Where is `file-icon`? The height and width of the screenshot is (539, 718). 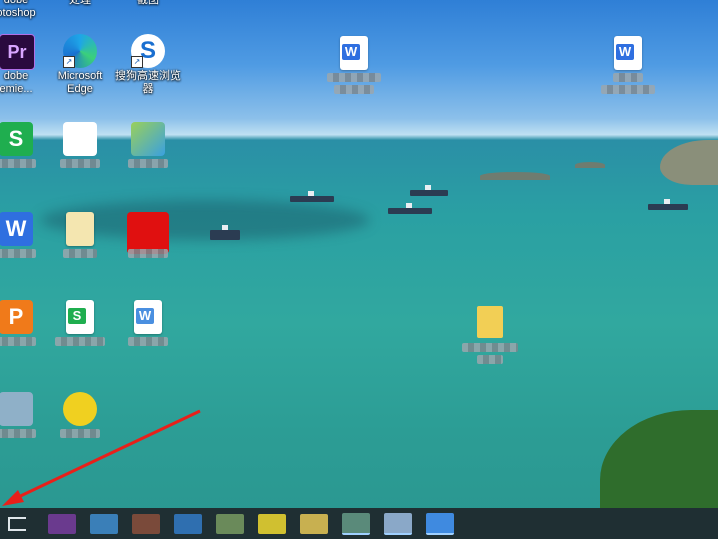 file-icon is located at coordinates (80, 229).